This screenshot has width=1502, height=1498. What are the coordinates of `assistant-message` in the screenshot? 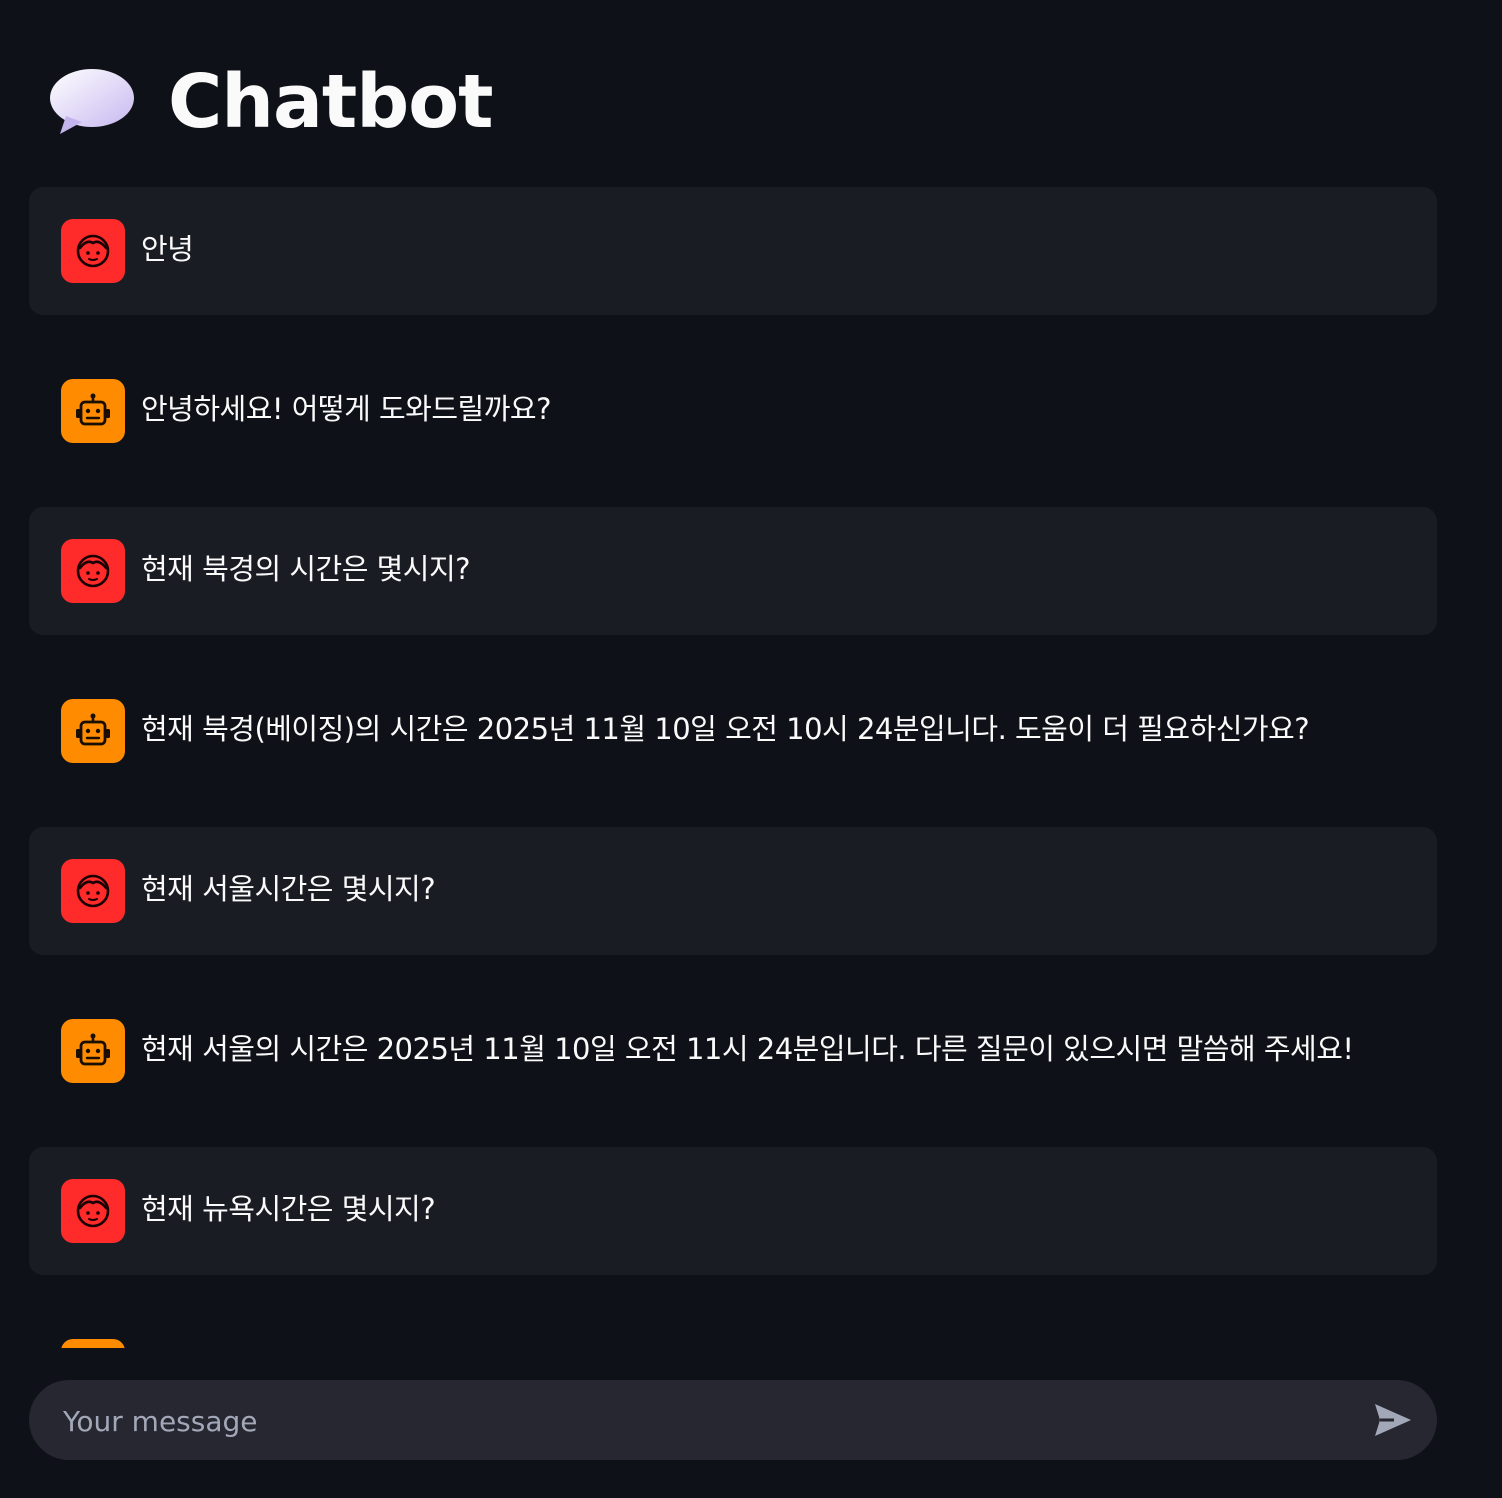 It's located at (733, 1327).